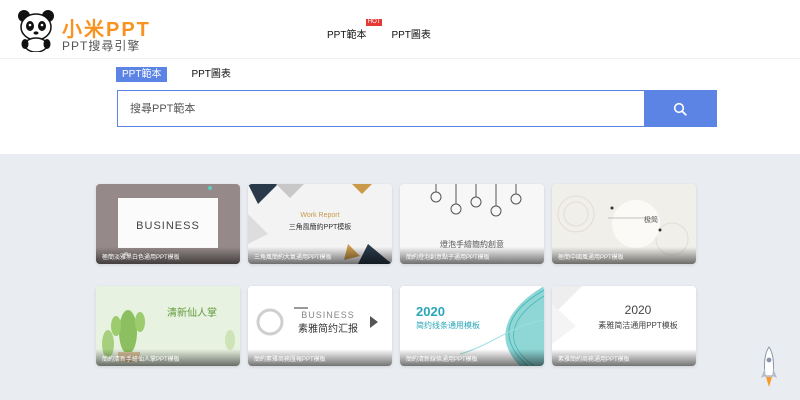 Image resolution: width=800 pixels, height=400 pixels. I want to click on nav-ppt-templates: PPT範本 HOT, so click(355, 30).